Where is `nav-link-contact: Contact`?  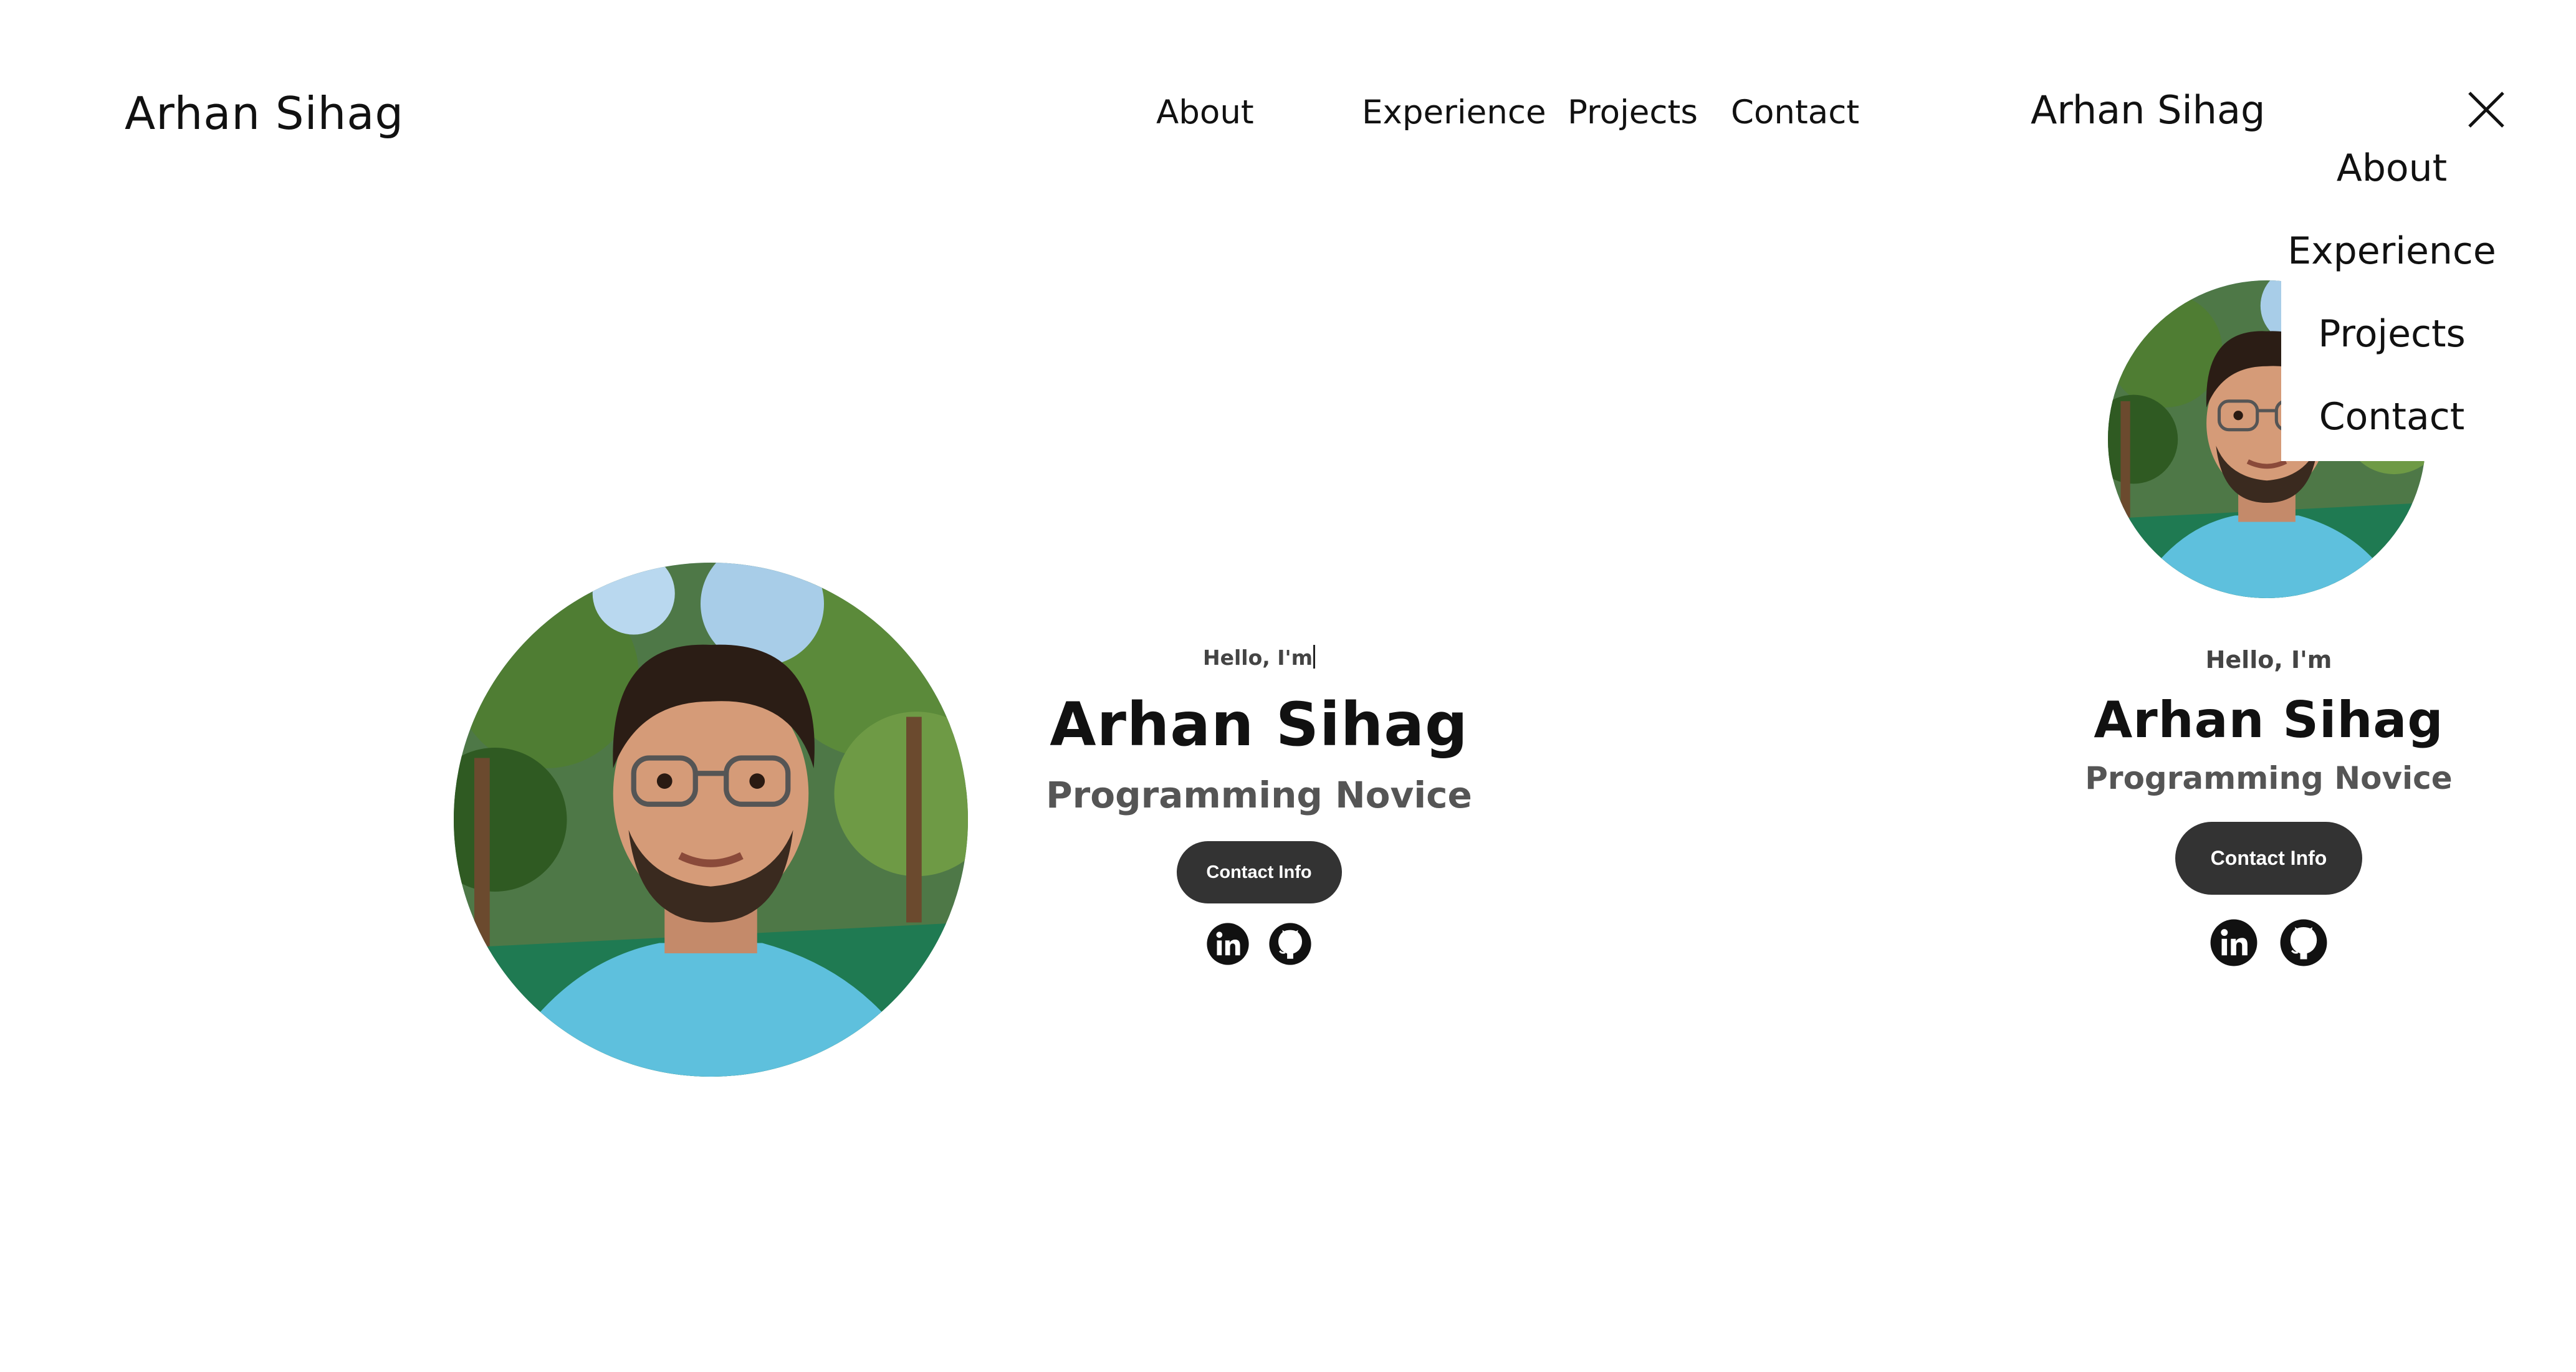
nav-link-contact: Contact is located at coordinates (1795, 112).